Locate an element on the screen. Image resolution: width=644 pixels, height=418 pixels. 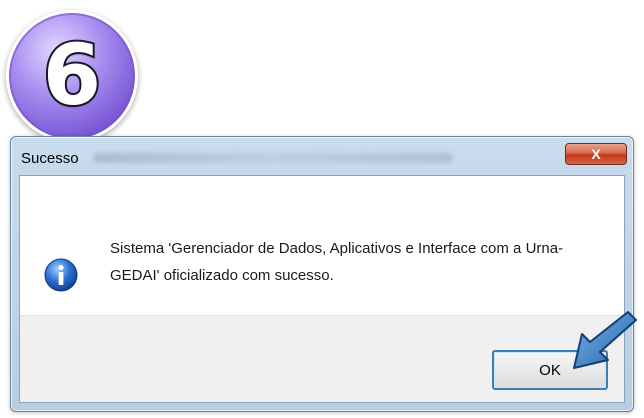
dialog-titlebar: Sucesso X is located at coordinates (322, 156).